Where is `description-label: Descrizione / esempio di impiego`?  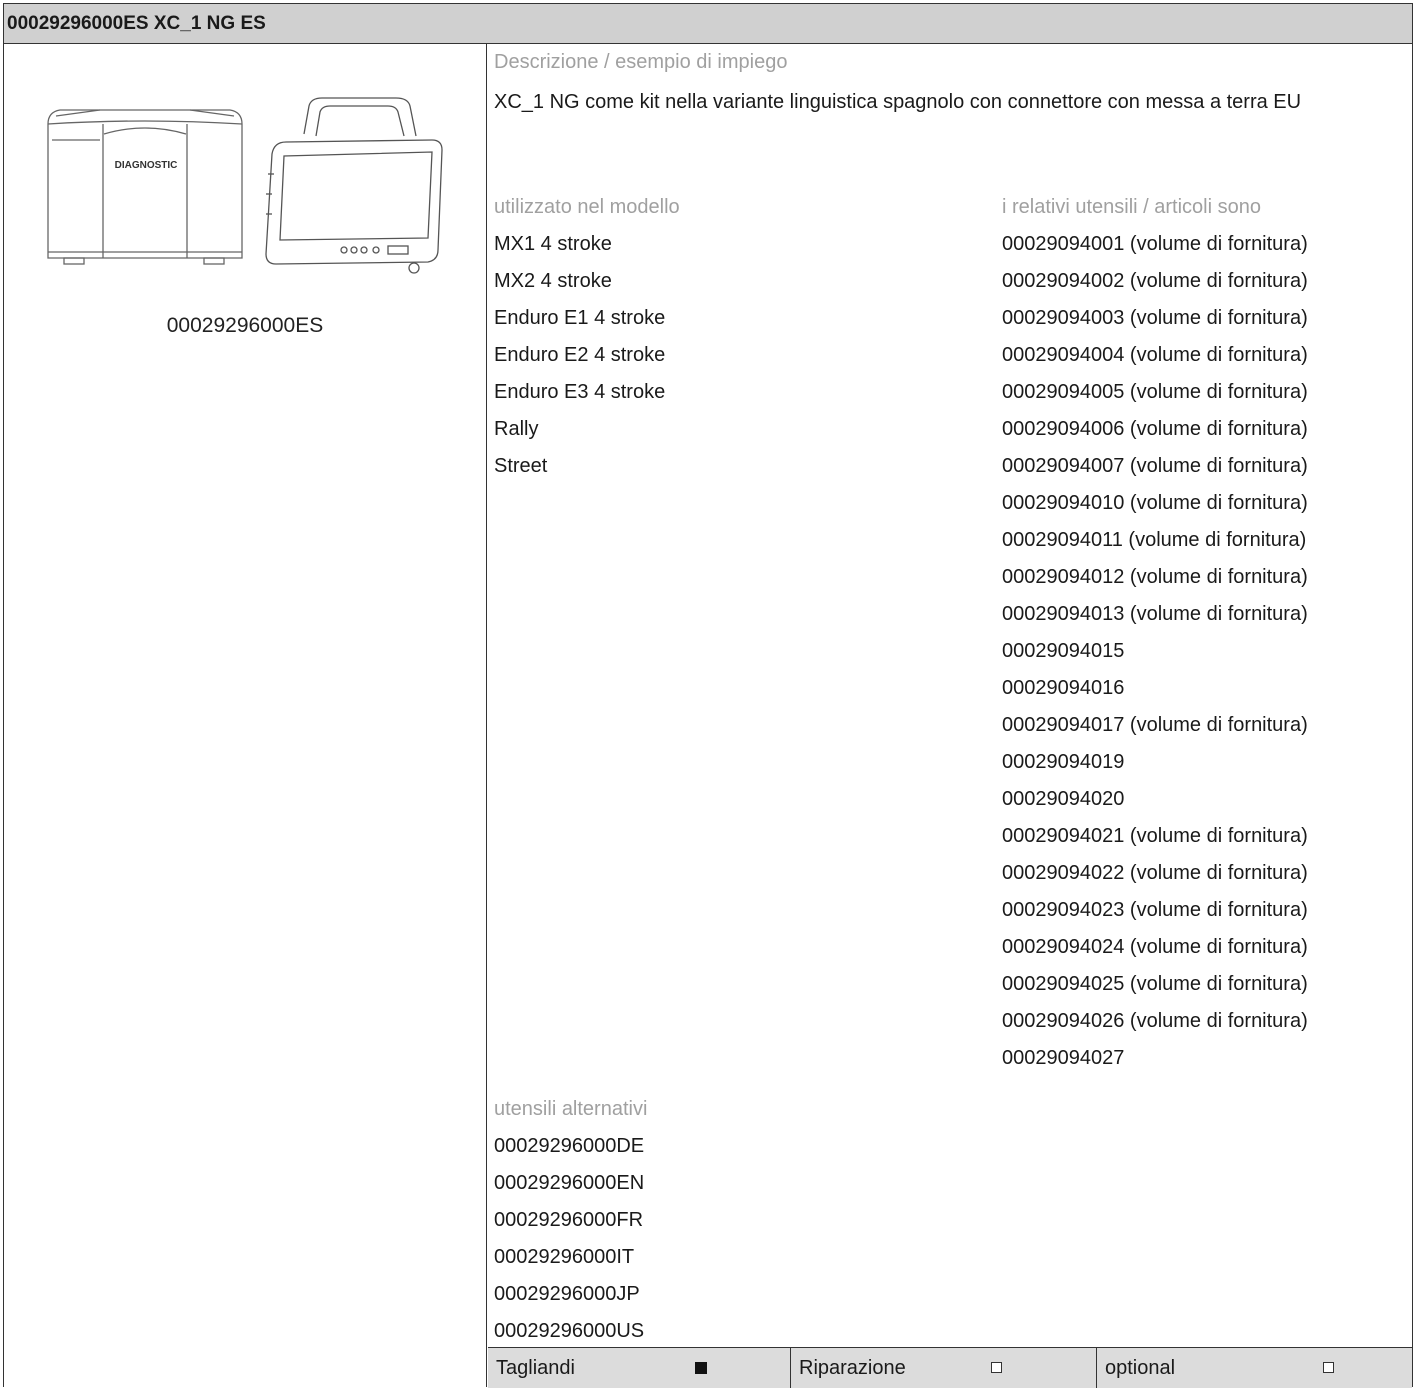 description-label: Descrizione / esempio di impiego is located at coordinates (641, 62).